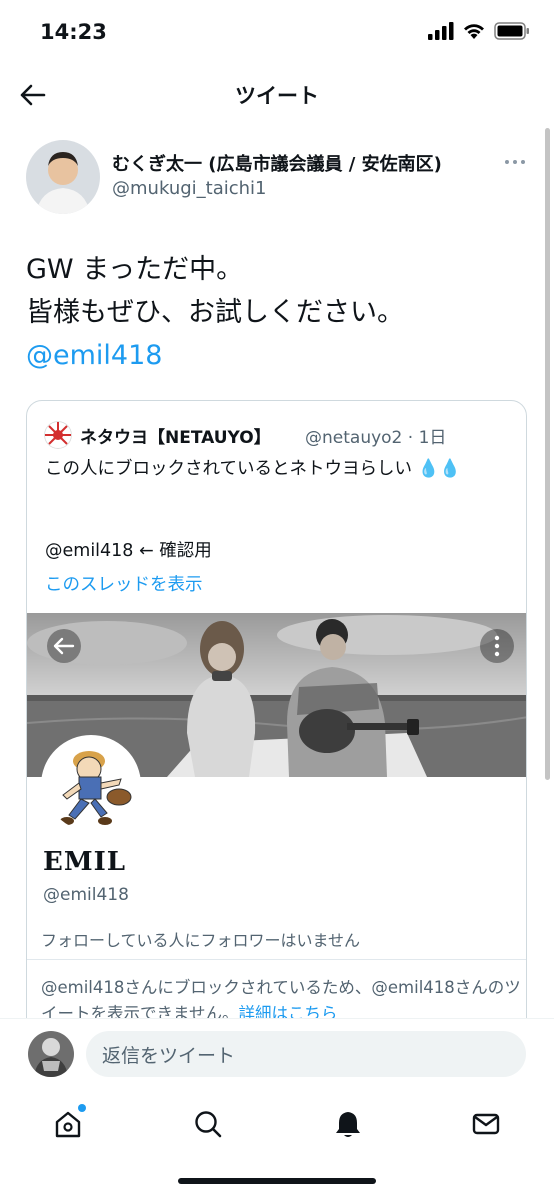  I want to click on tweet-text-line: 皆様もぜひ、お試しください。, so click(215, 312).